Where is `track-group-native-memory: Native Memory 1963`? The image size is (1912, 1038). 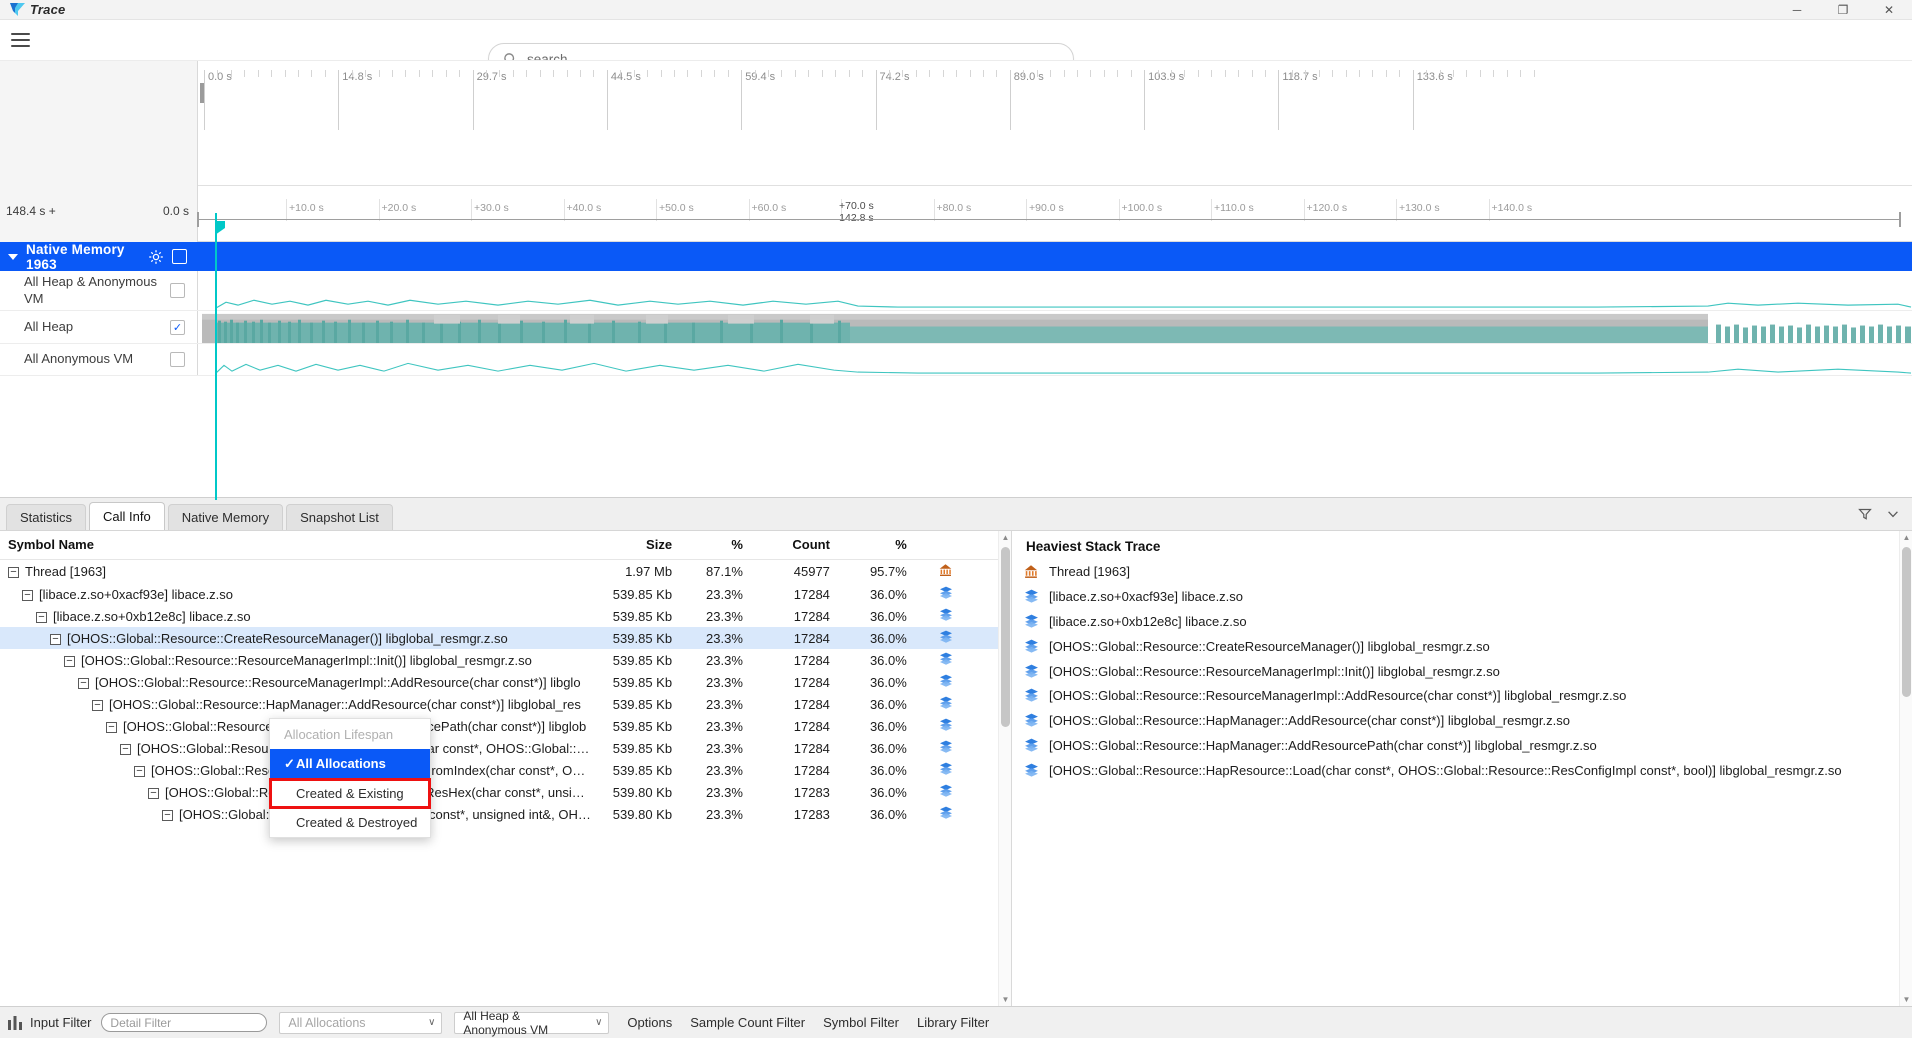 track-group-native-memory: Native Memory 1963 is located at coordinates (956, 257).